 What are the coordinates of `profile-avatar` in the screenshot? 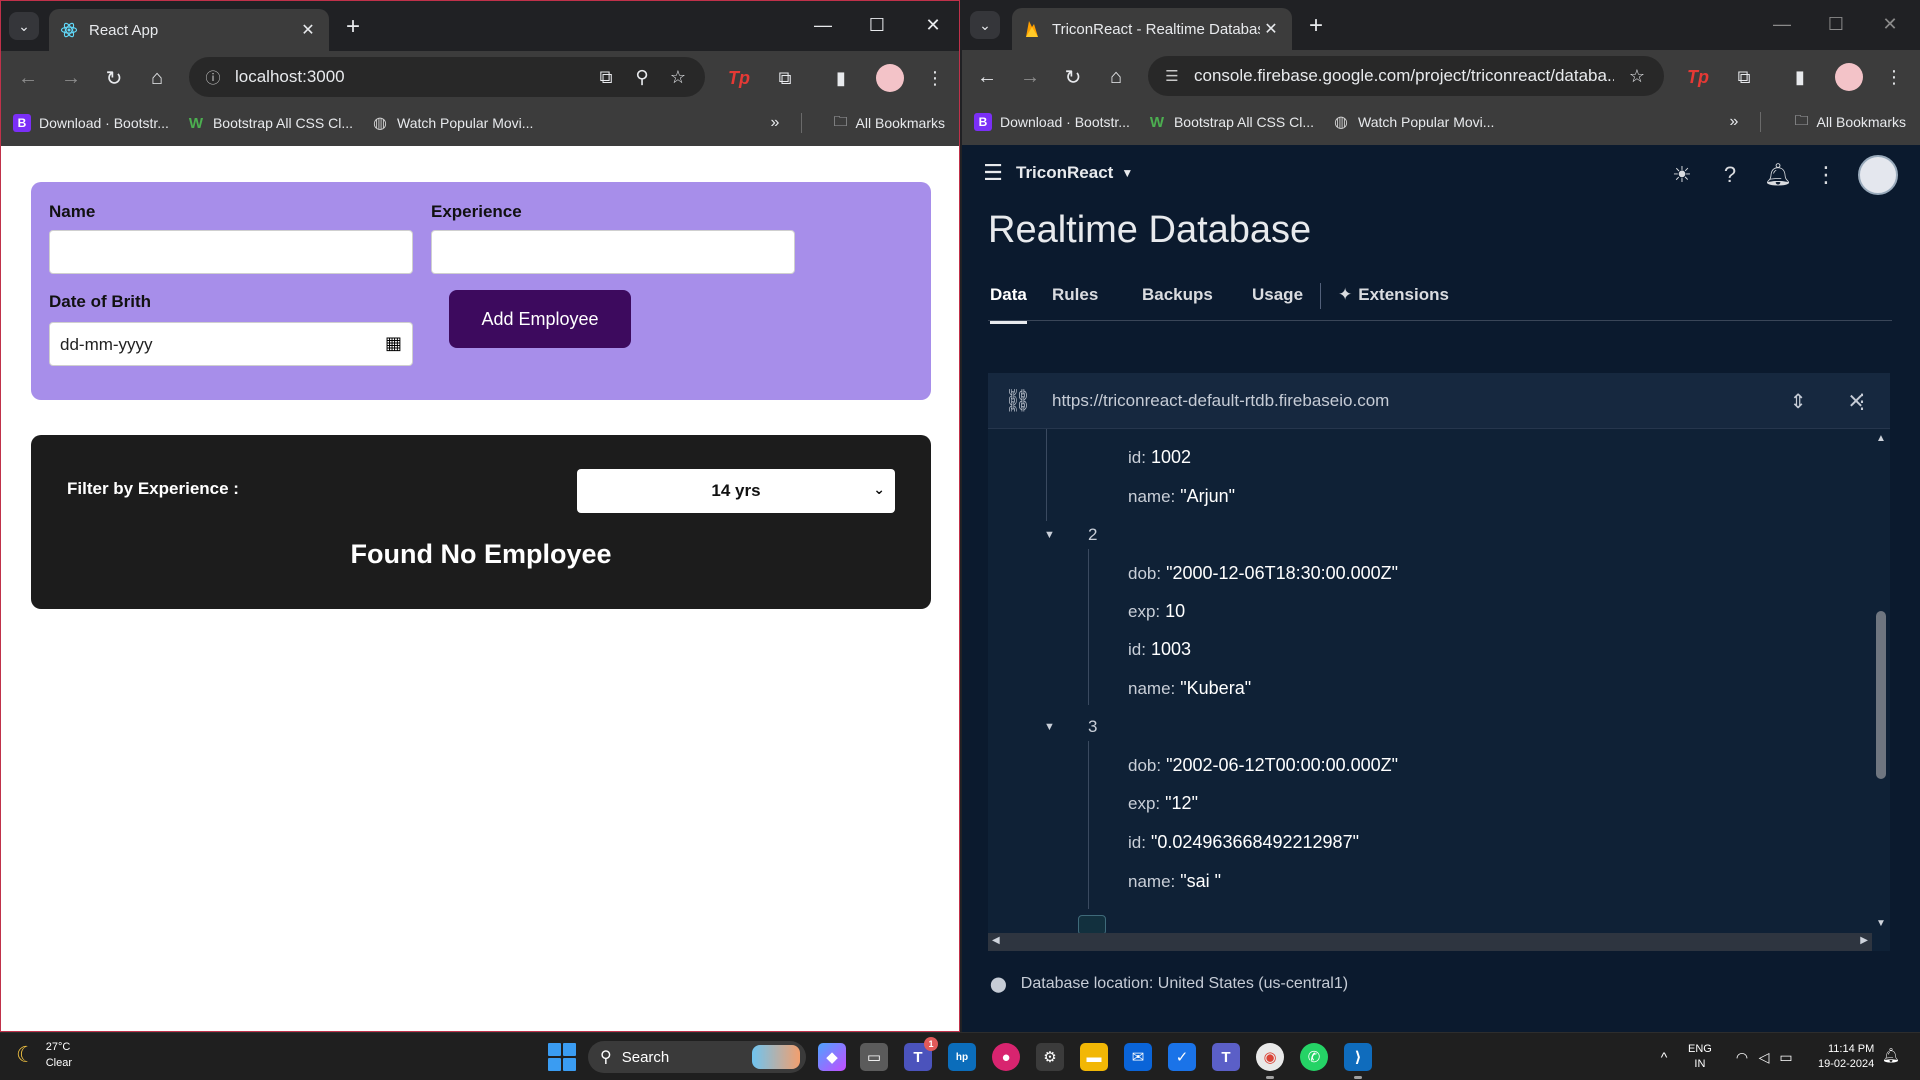 It's located at (1849, 77).